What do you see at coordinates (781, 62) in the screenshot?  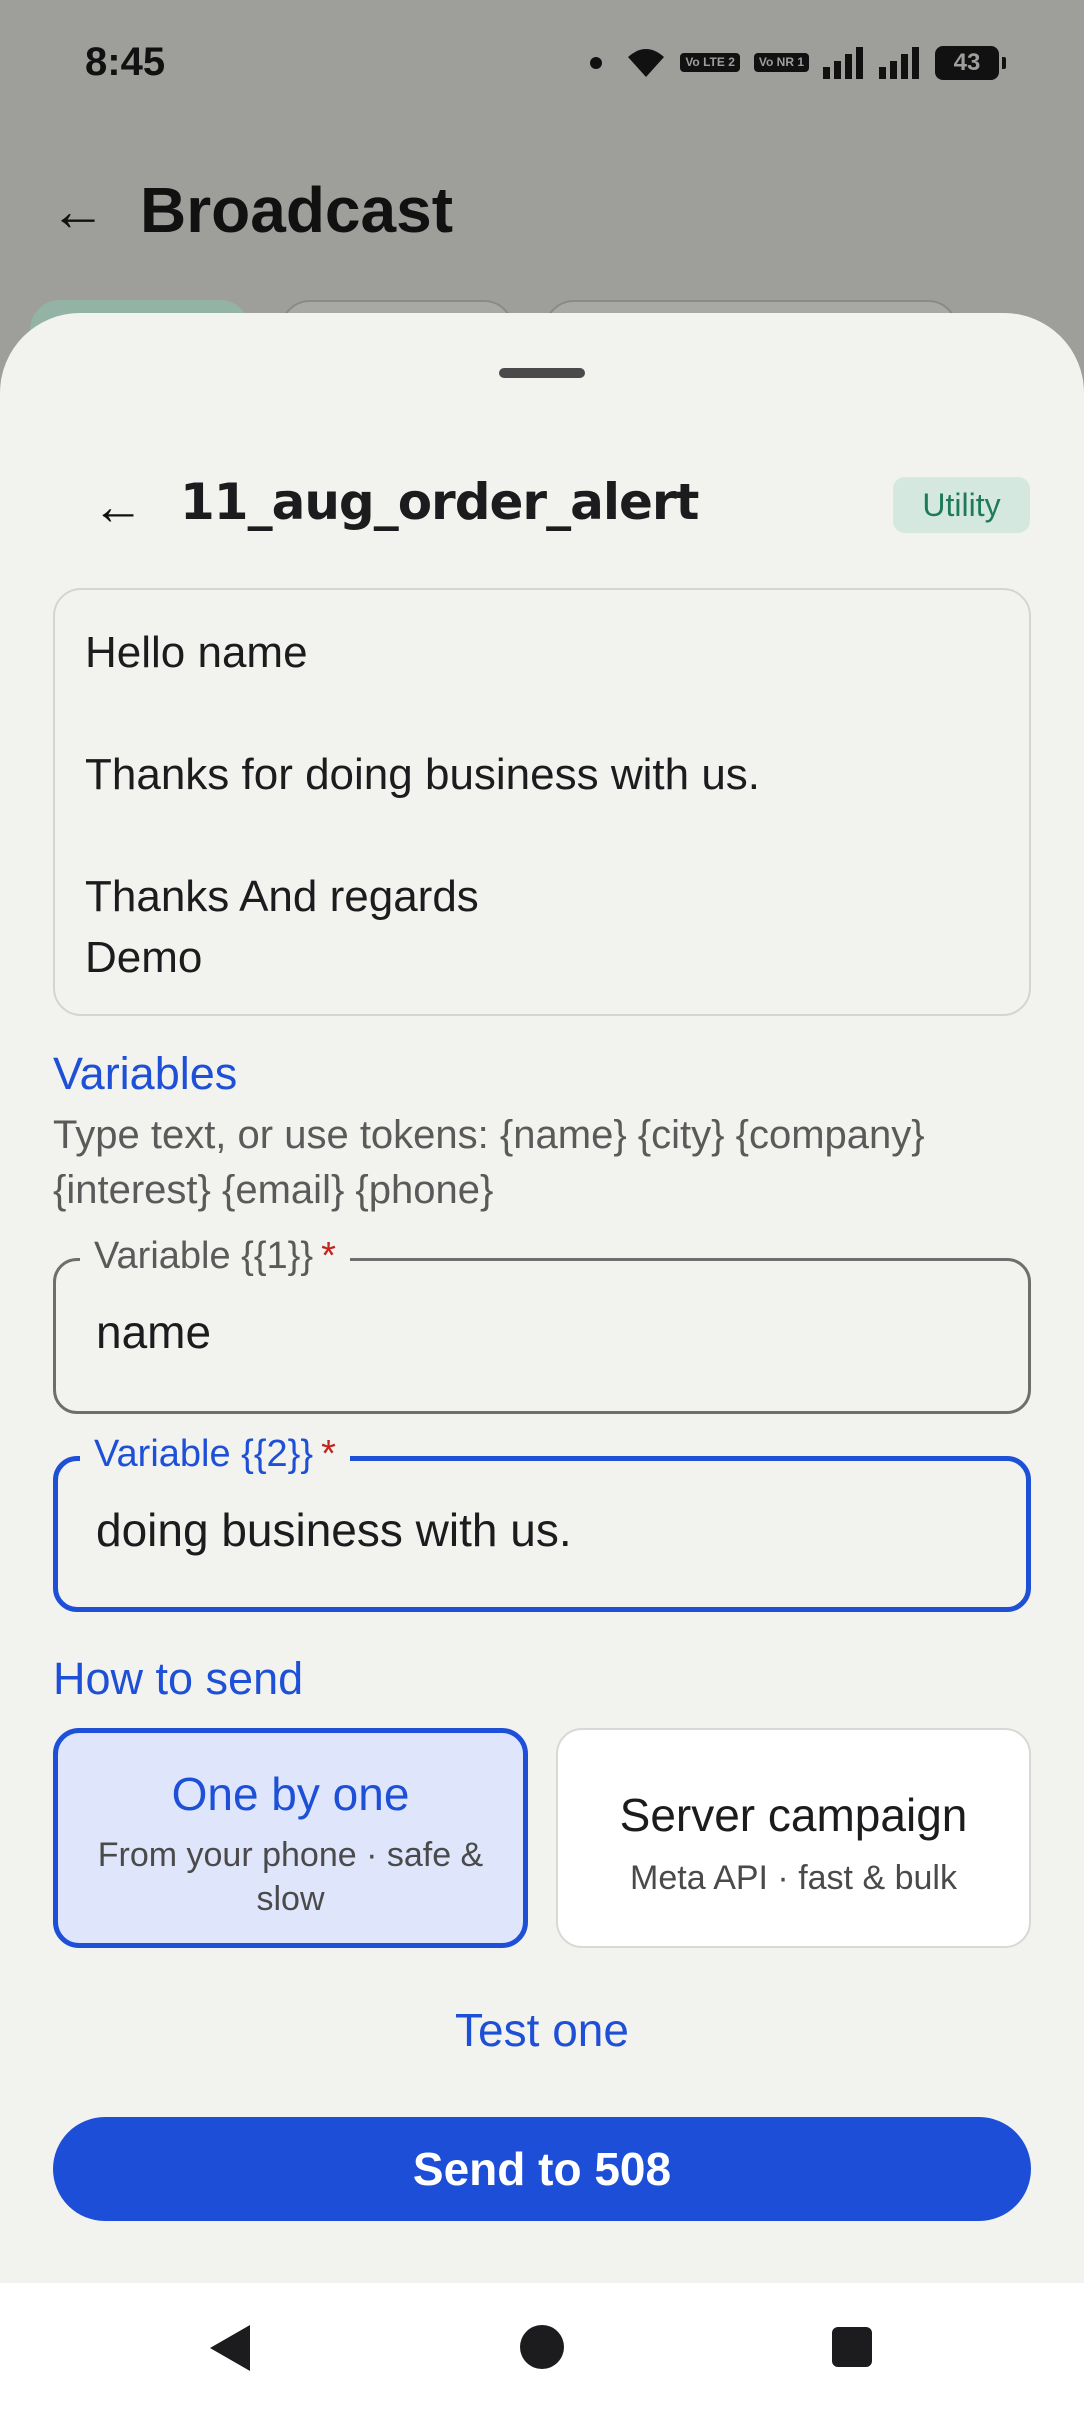 I see `sim2-volte-icon: Vo NR 1` at bounding box center [781, 62].